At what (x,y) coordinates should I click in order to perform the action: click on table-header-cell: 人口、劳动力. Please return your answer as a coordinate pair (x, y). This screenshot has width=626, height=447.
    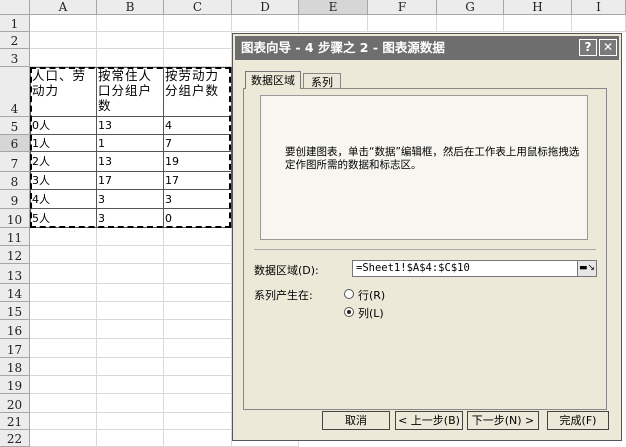
    Looking at the image, I should click on (63, 92).